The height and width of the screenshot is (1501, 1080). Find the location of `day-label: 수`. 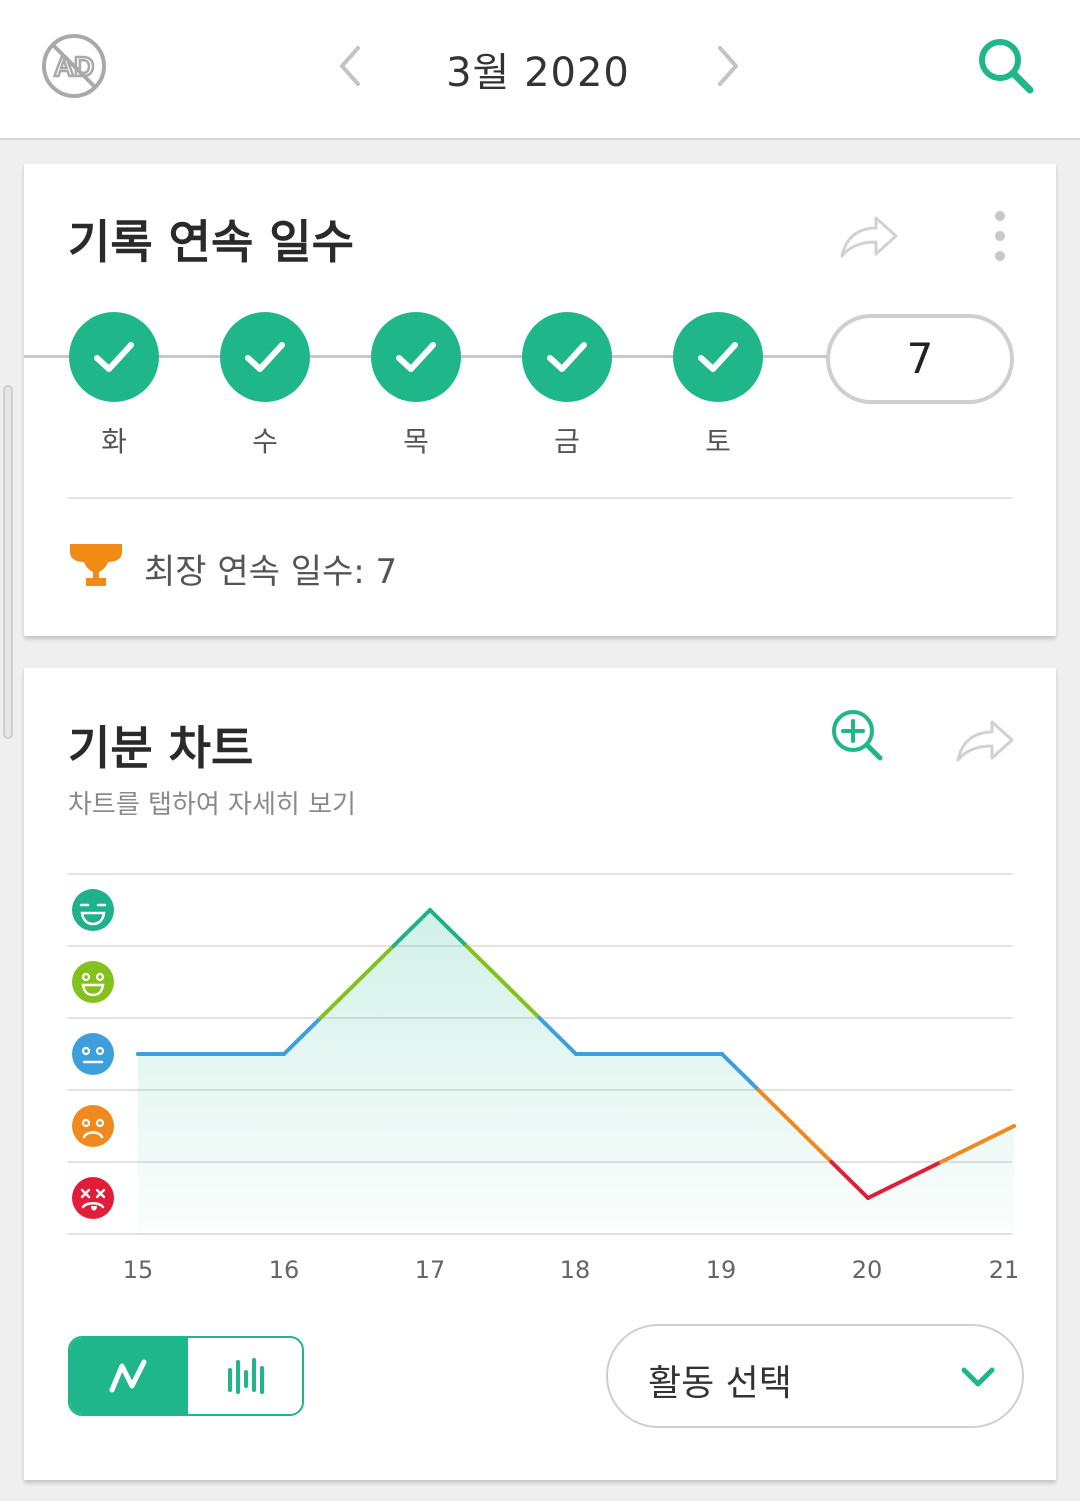

day-label: 수 is located at coordinates (265, 441).